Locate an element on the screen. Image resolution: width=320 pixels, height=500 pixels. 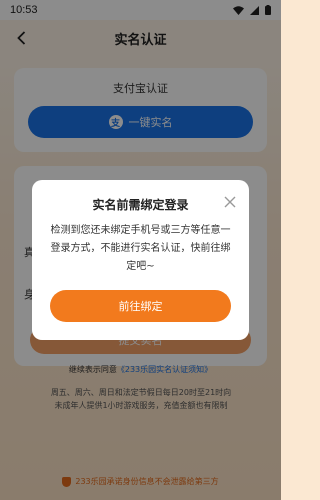
dialog-message: 检测到您还未绑定手机号或三方等任意一登录方式，不能进行实名认证，快前往绑定吧~ is located at coordinates (140, 248).